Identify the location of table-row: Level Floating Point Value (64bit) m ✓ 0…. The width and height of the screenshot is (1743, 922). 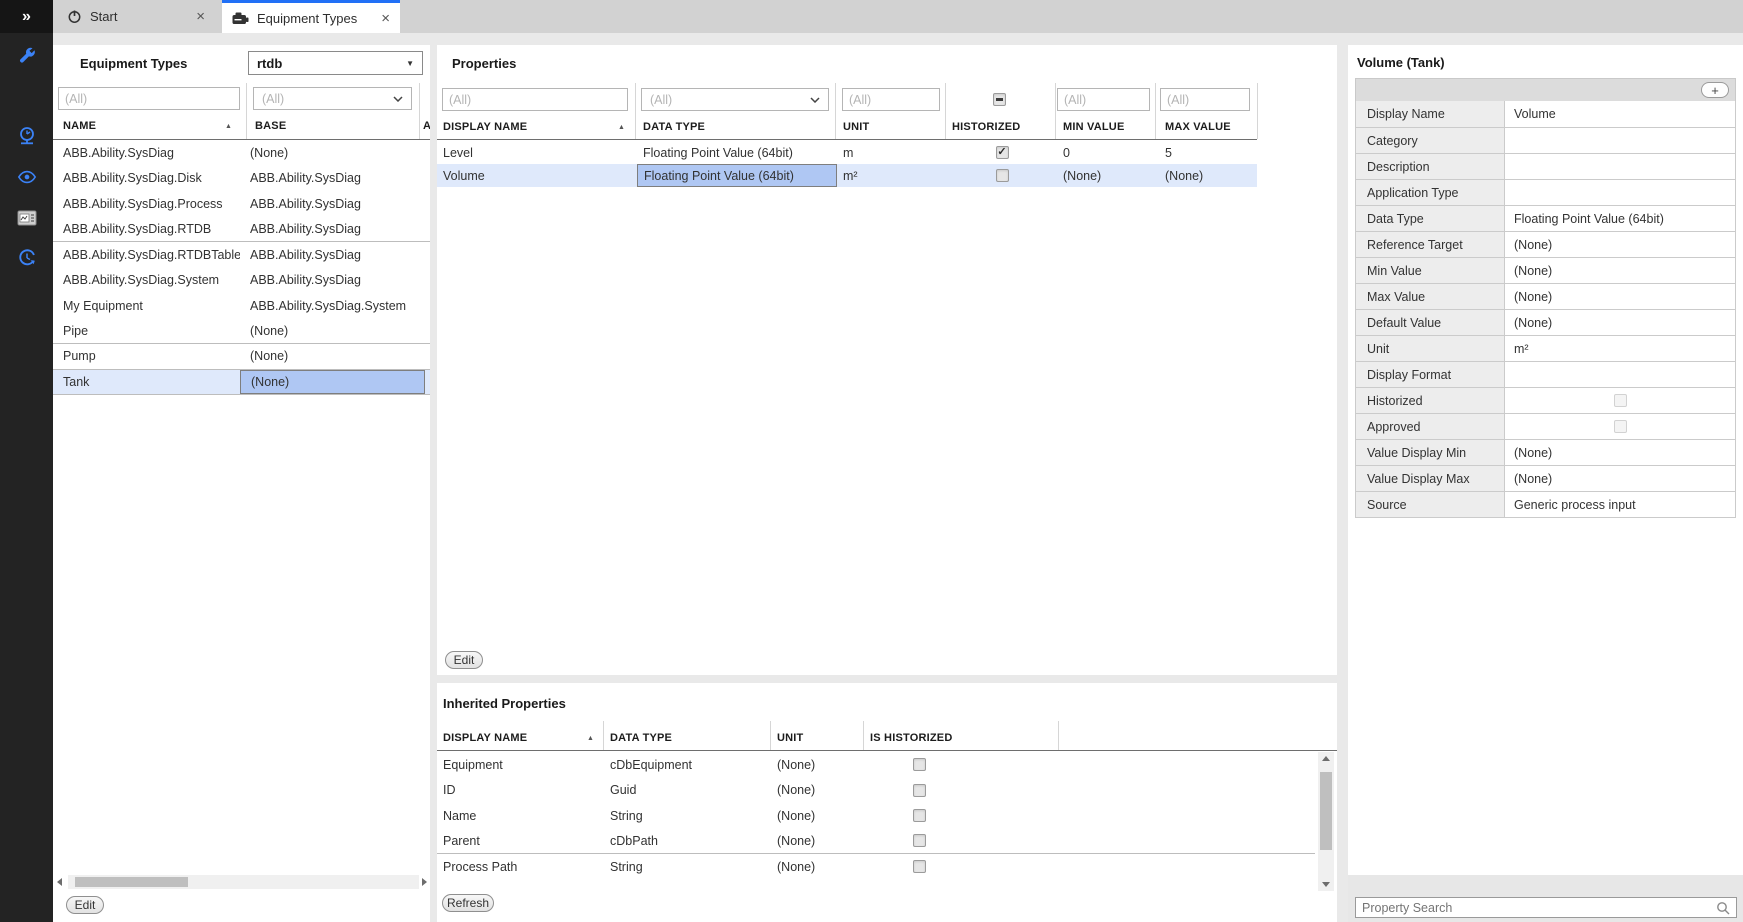
(847, 152).